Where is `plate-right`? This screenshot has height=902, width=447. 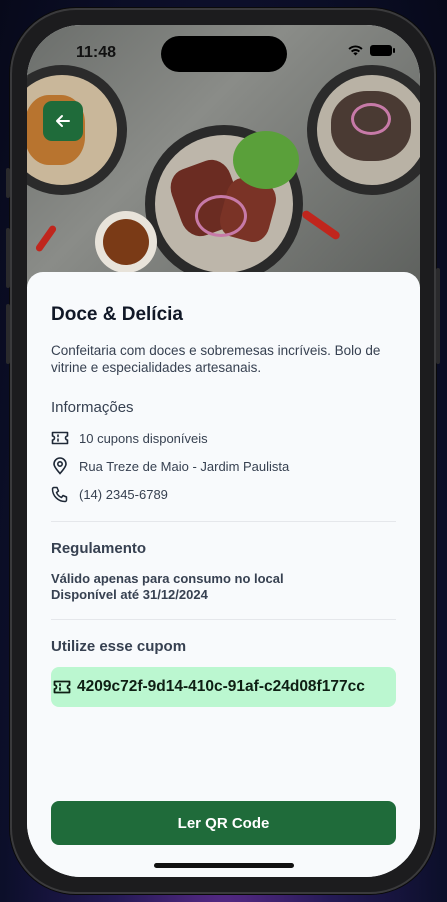 plate-right is located at coordinates (363, 130).